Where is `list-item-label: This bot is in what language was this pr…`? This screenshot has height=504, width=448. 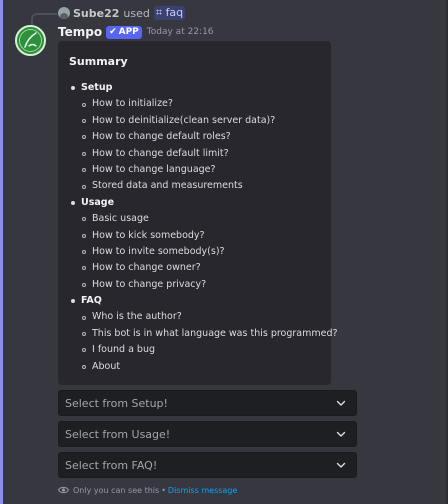
list-item-label: This bot is in what language was this pr… is located at coordinates (215, 333).